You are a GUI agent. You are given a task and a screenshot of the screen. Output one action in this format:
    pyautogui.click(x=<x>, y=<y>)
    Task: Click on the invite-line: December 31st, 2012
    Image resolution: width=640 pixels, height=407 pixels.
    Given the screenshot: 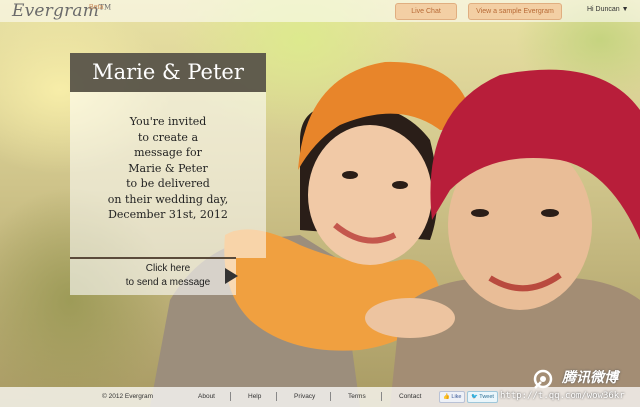 What is the action you would take?
    pyautogui.click(x=168, y=214)
    